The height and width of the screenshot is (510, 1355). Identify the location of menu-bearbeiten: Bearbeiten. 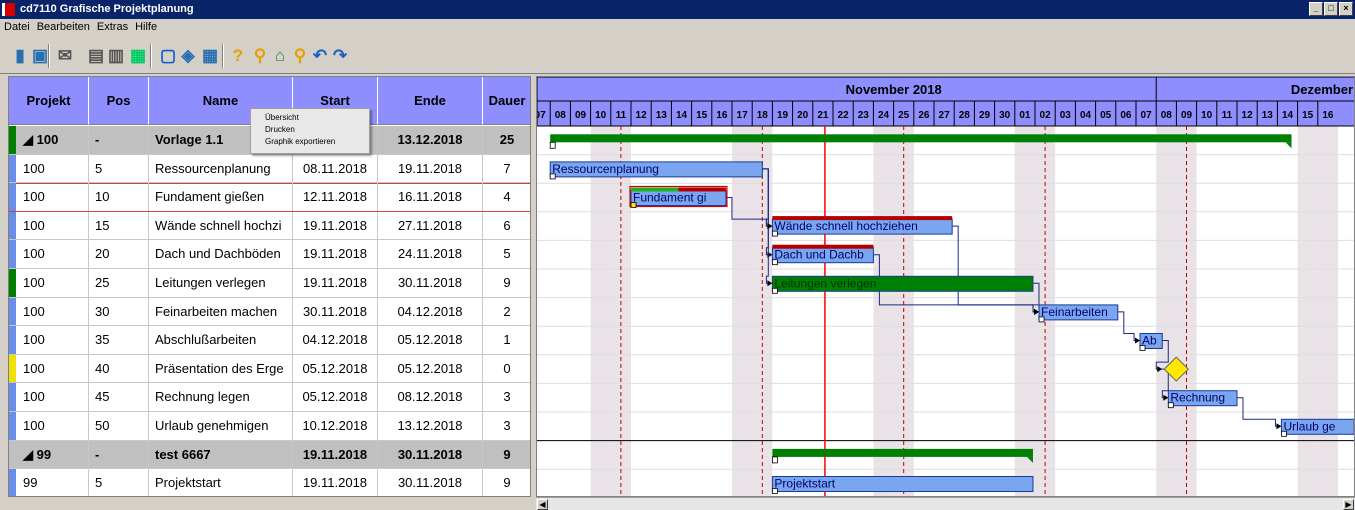
(63, 27).